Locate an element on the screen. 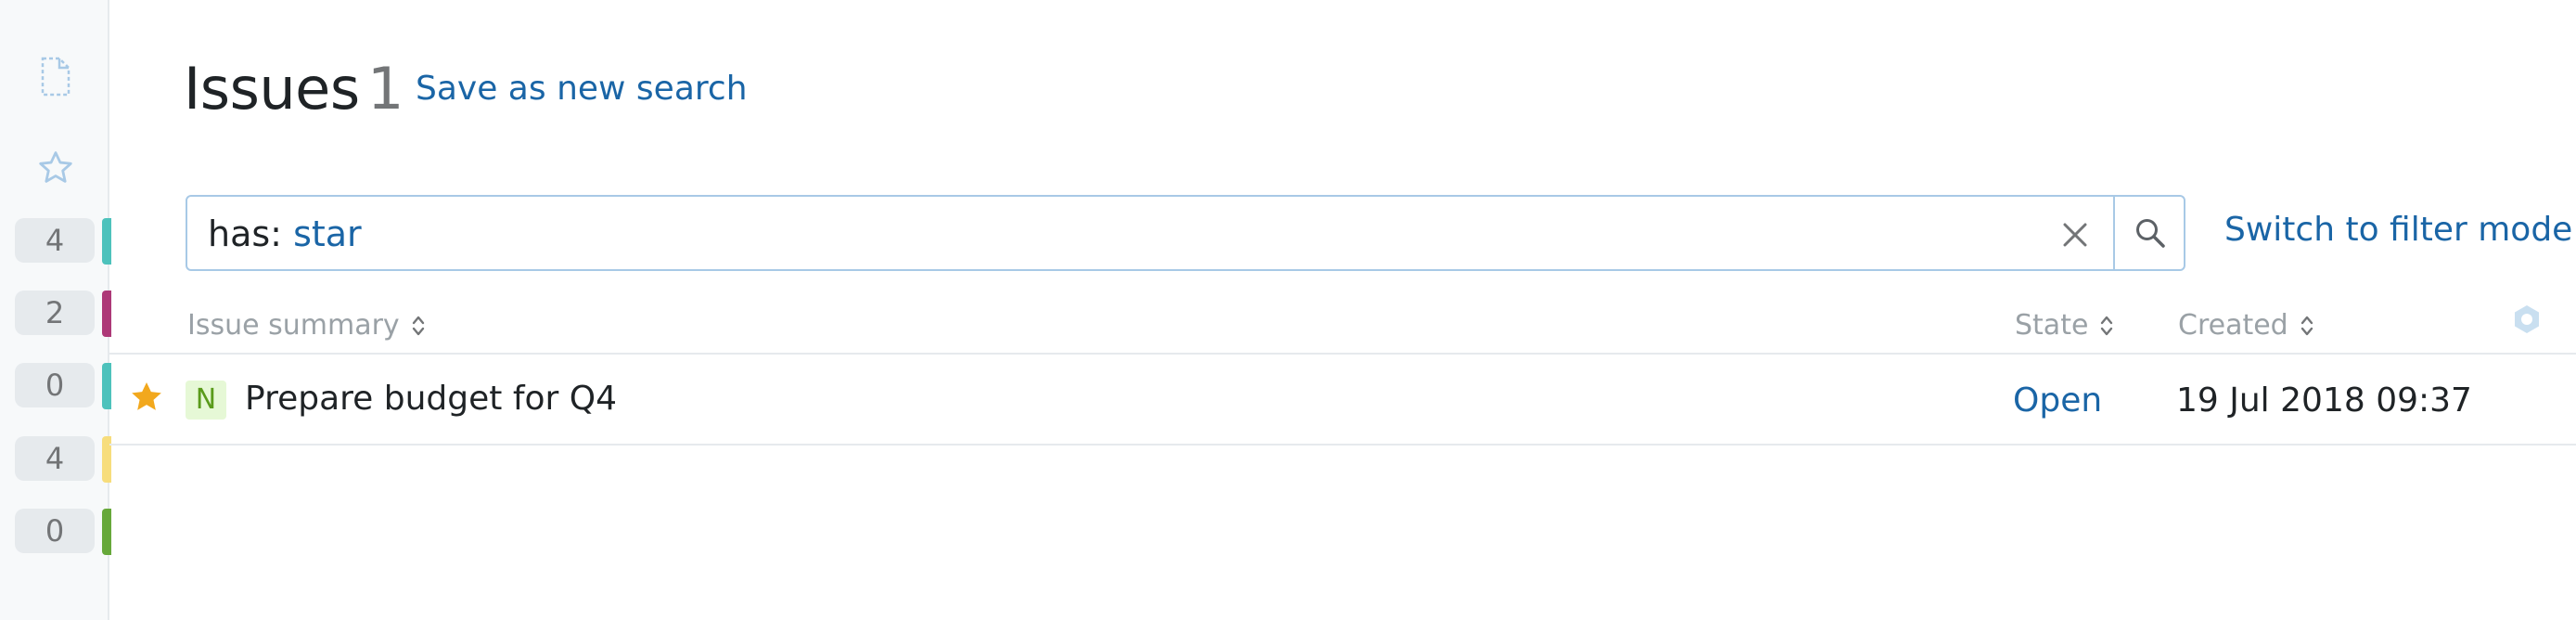 This screenshot has width=2576, height=620. counter-value: 2 is located at coordinates (55, 313).